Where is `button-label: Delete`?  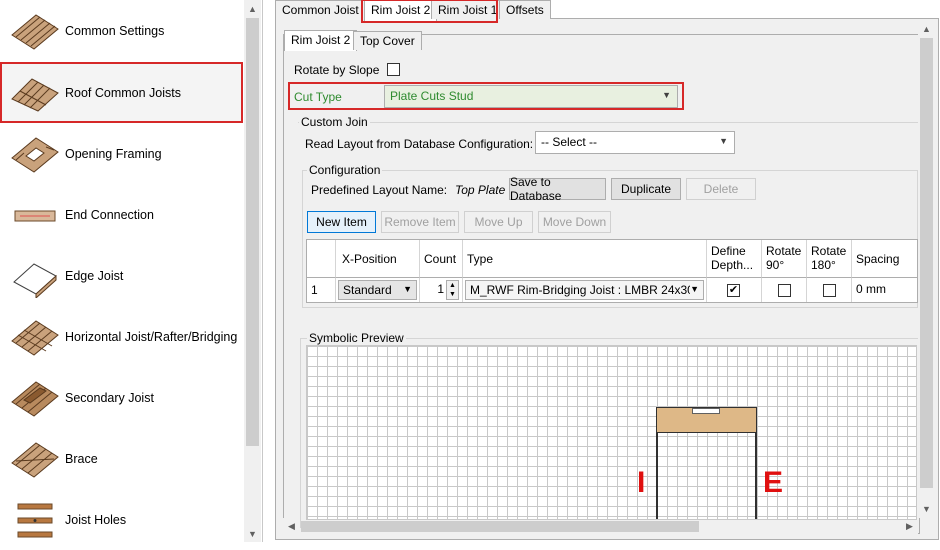 button-label: Delete is located at coordinates (721, 189).